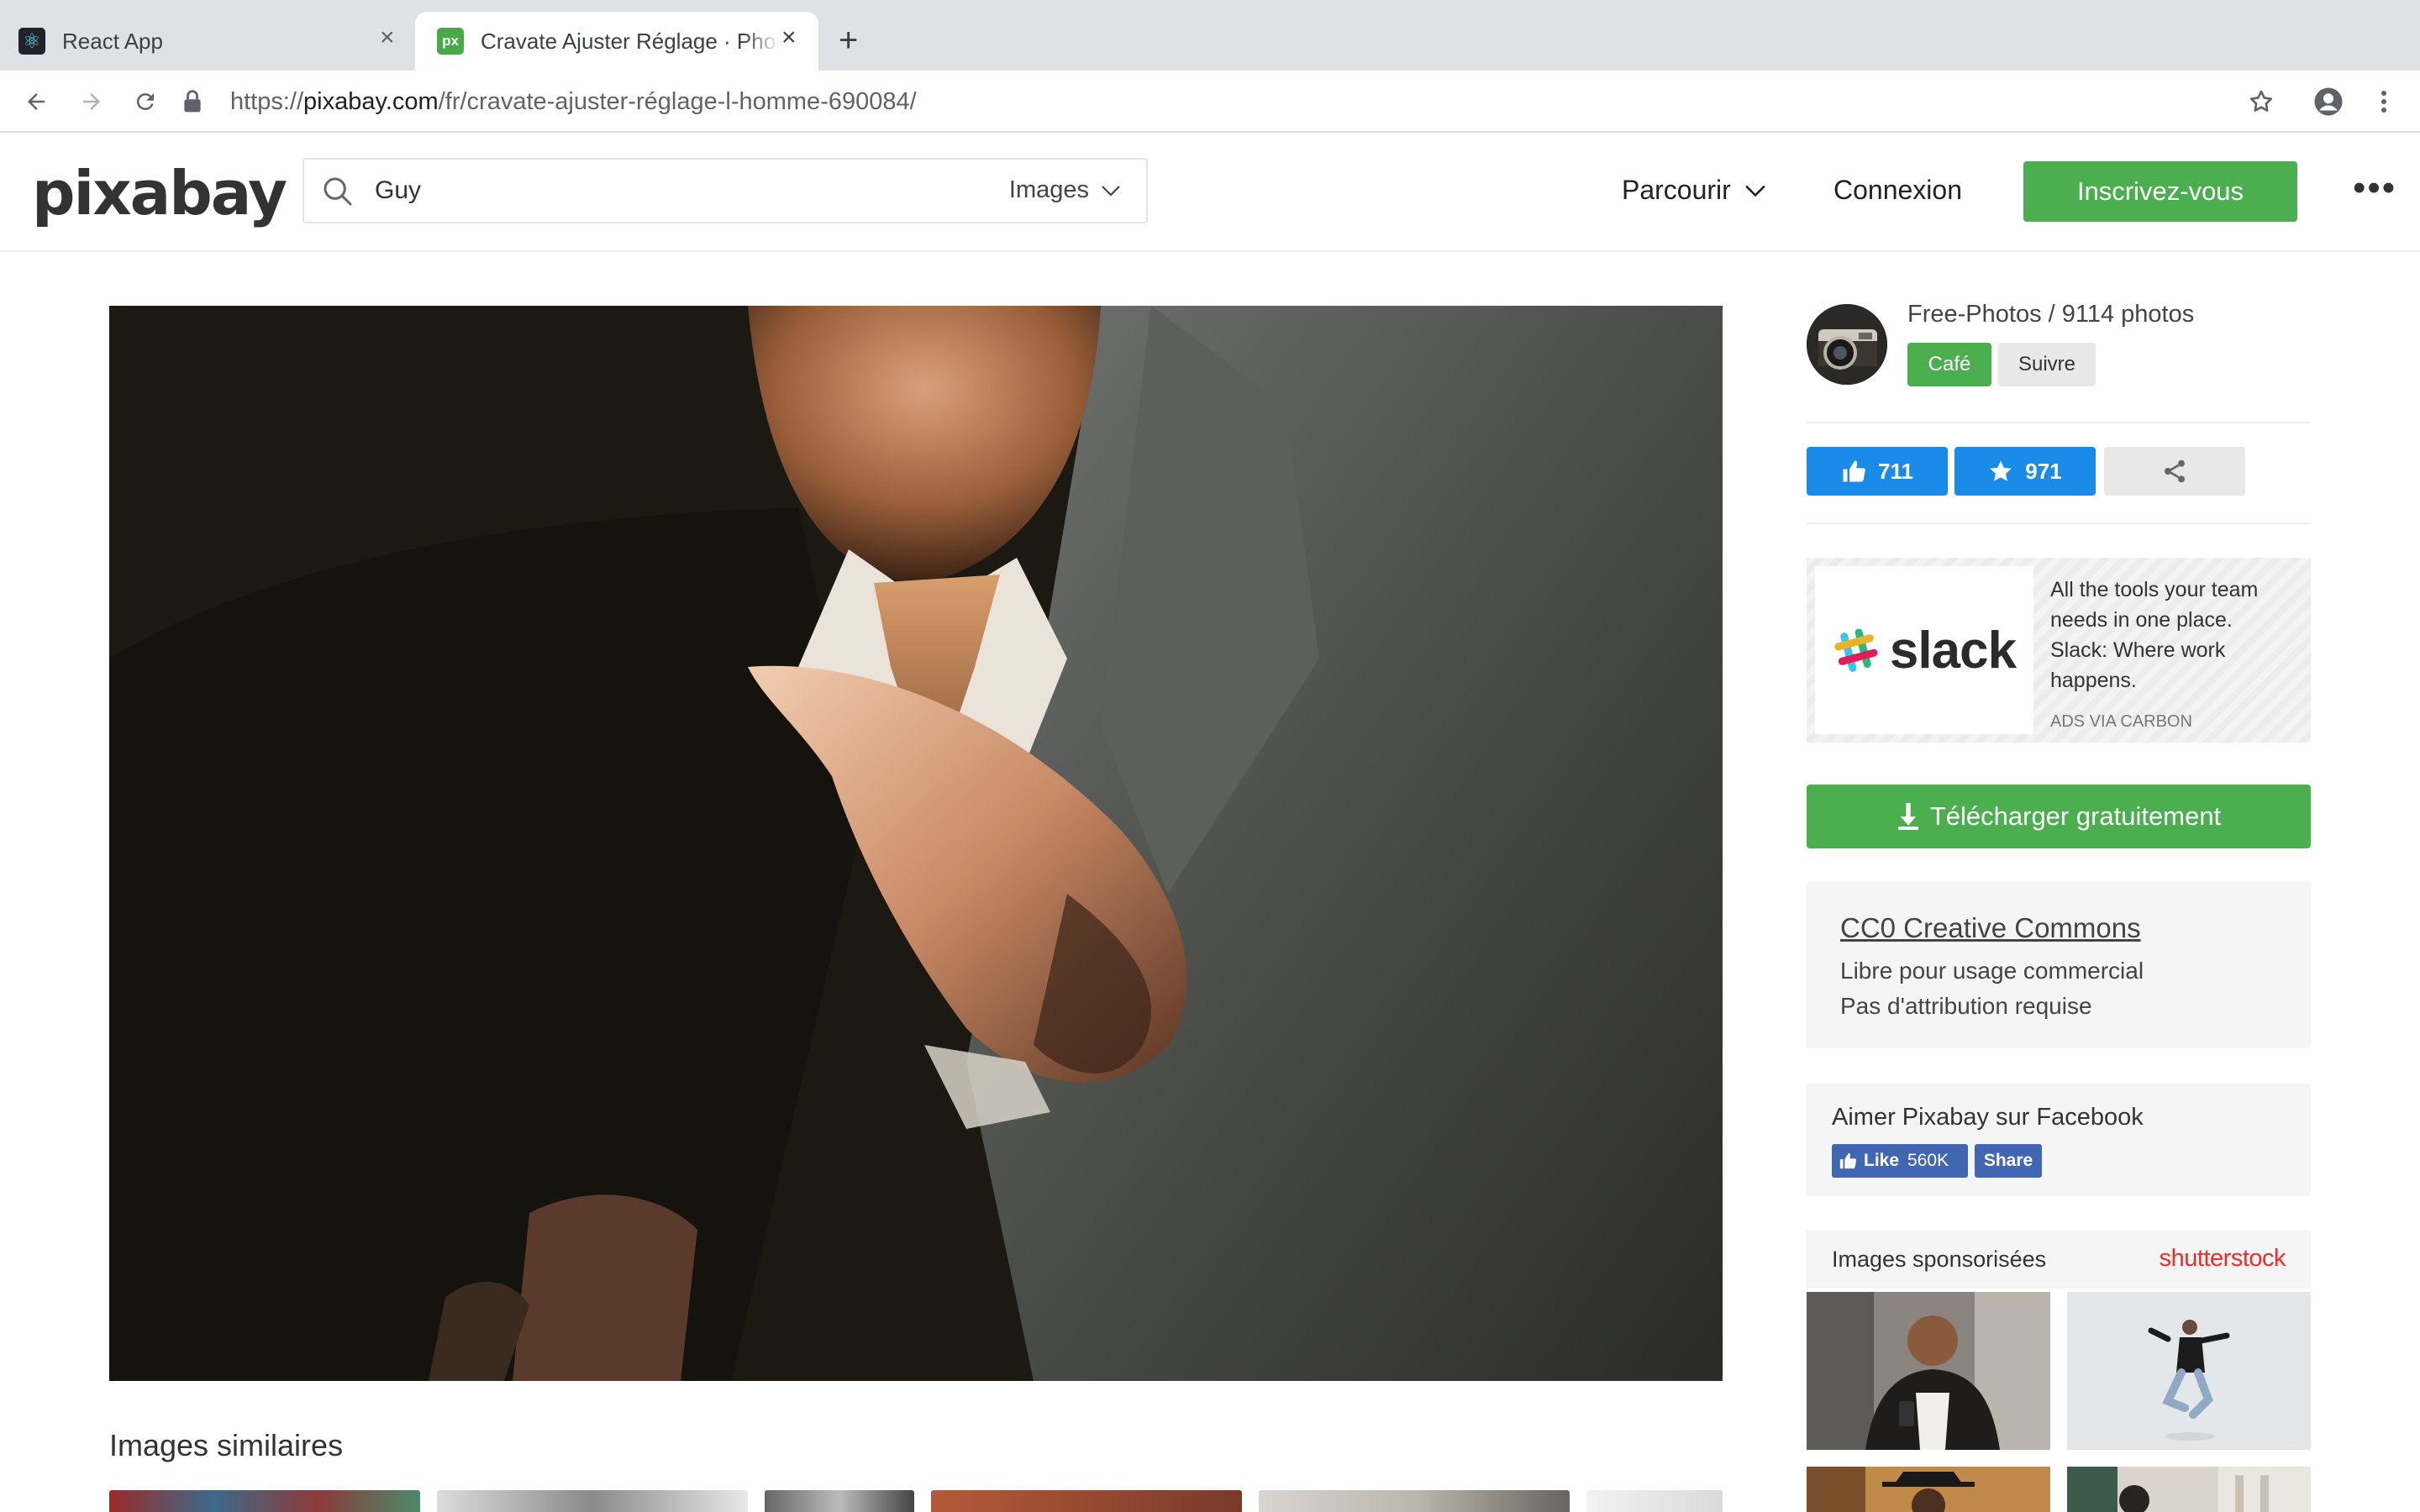  What do you see at coordinates (1895, 471) in the screenshot?
I see `like-count: 711` at bounding box center [1895, 471].